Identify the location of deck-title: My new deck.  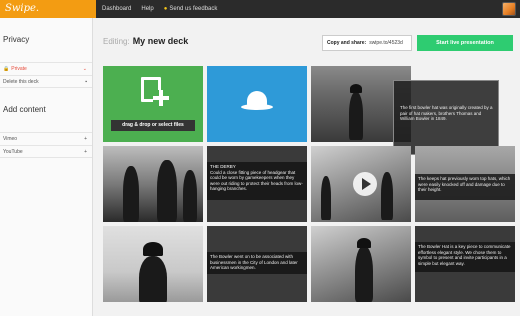
(161, 41).